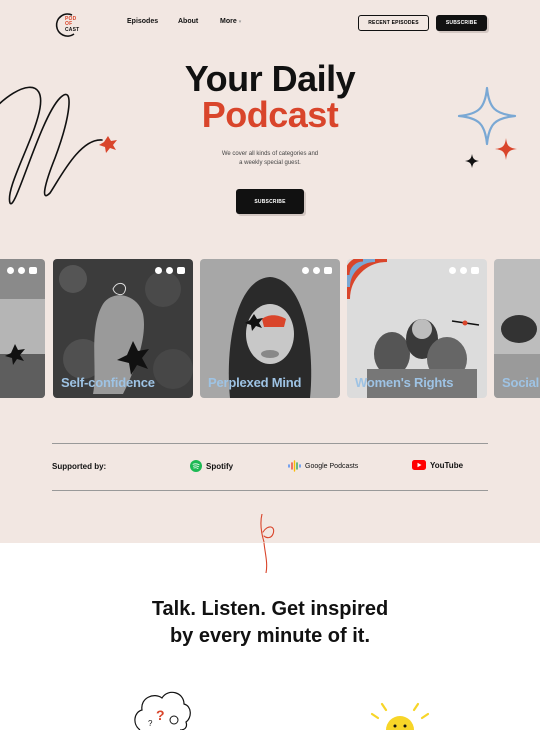 The image size is (540, 730). I want to click on chevron-down-icon: ▾, so click(240, 22).